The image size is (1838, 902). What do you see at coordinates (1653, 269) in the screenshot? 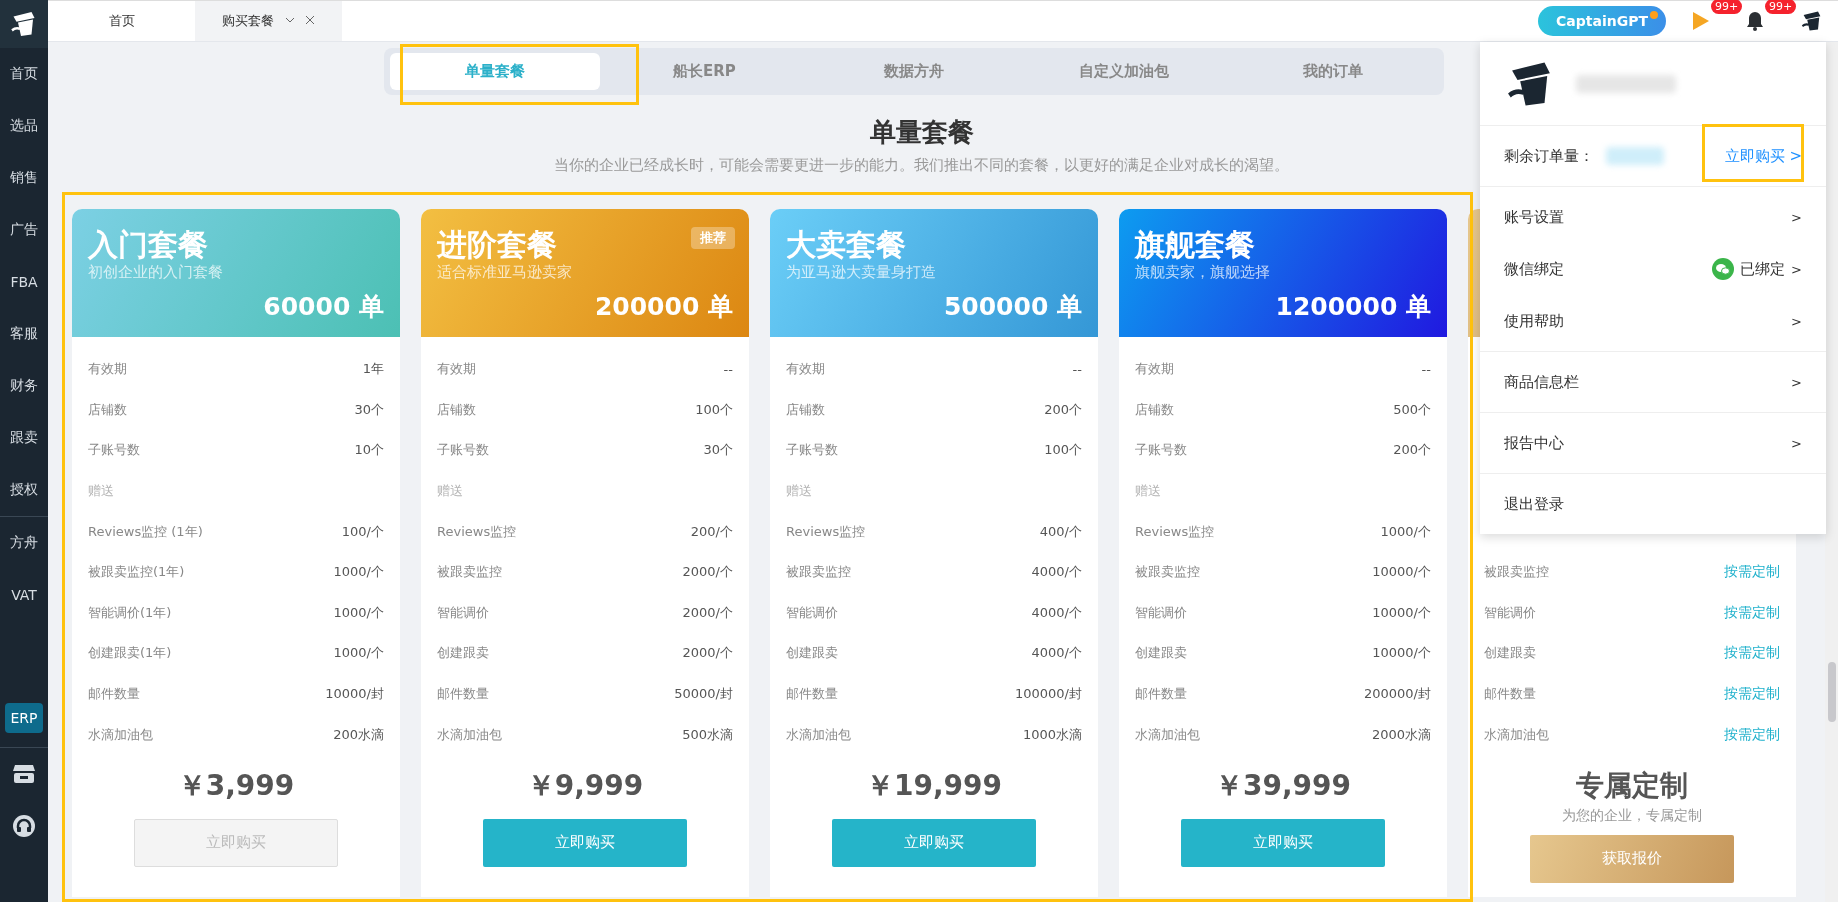
I see `menu-item: 微信绑定 已绑定 >` at bounding box center [1653, 269].